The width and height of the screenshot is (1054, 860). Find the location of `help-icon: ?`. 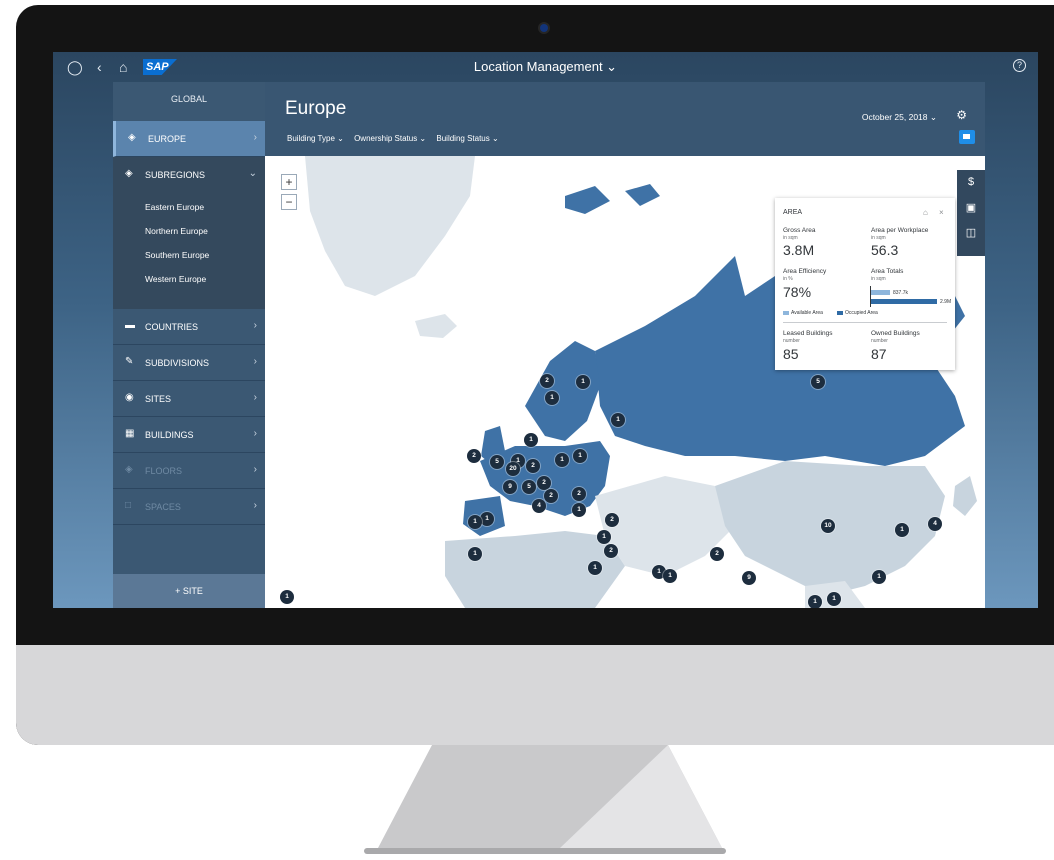

help-icon: ? is located at coordinates (1019, 65).